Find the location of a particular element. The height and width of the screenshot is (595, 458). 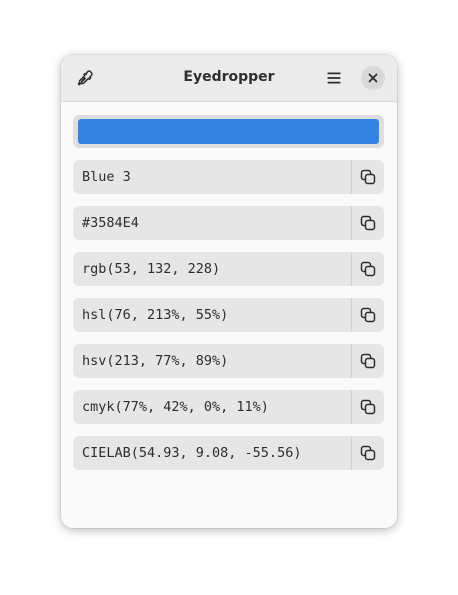

hex-value-field: #3584E4 is located at coordinates (212, 223).